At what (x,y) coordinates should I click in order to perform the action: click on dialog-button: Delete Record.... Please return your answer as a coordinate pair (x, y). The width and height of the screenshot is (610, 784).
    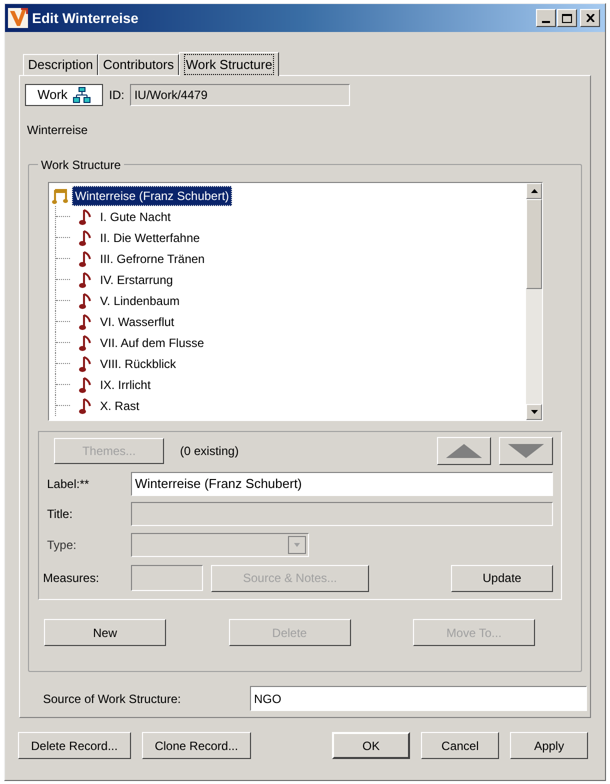
    Looking at the image, I should click on (74, 745).